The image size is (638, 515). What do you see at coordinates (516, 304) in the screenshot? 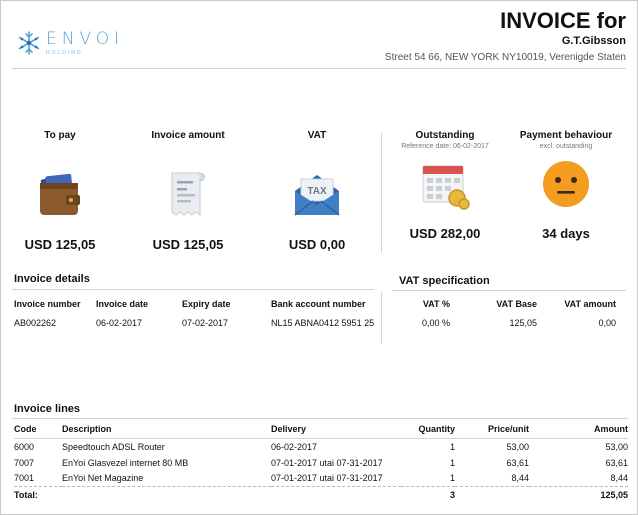
I see `column-header: VAT Base` at bounding box center [516, 304].